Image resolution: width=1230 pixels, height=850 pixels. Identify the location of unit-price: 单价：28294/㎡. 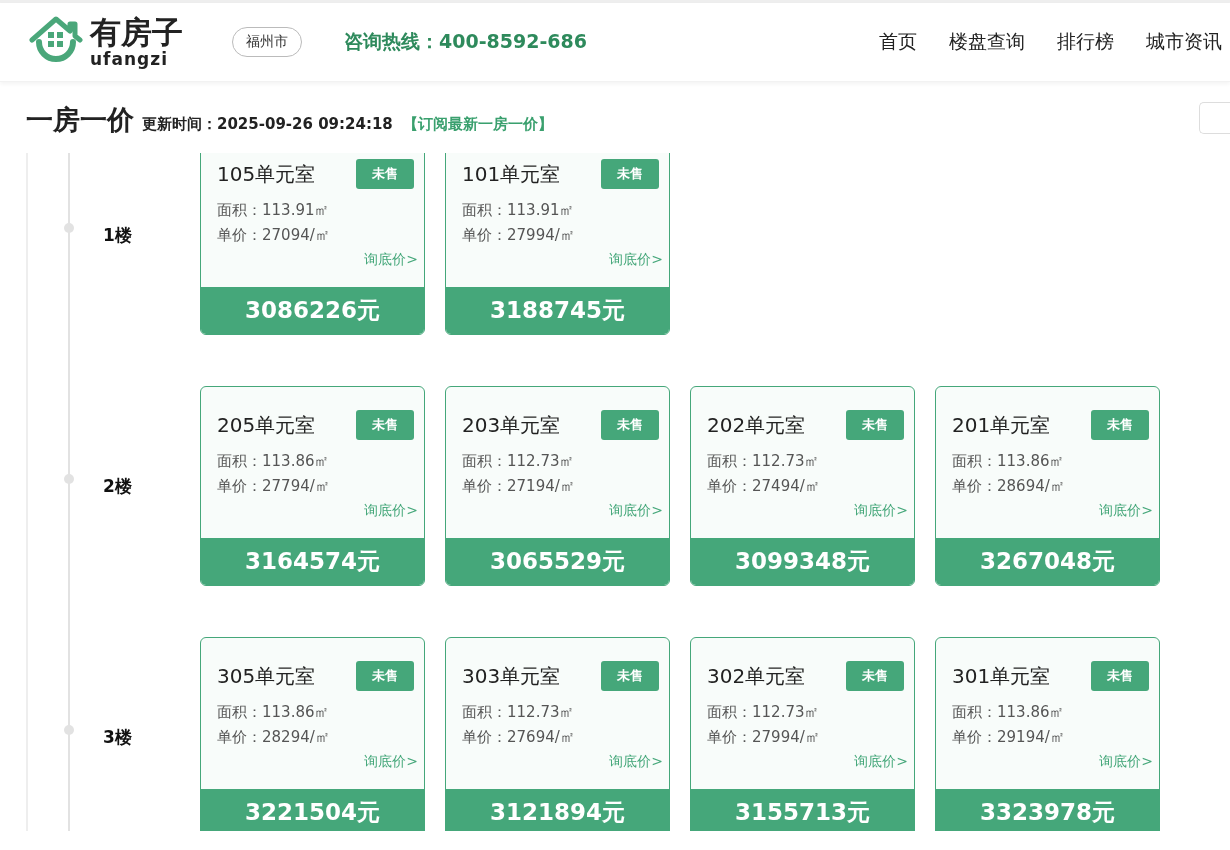
(273, 737).